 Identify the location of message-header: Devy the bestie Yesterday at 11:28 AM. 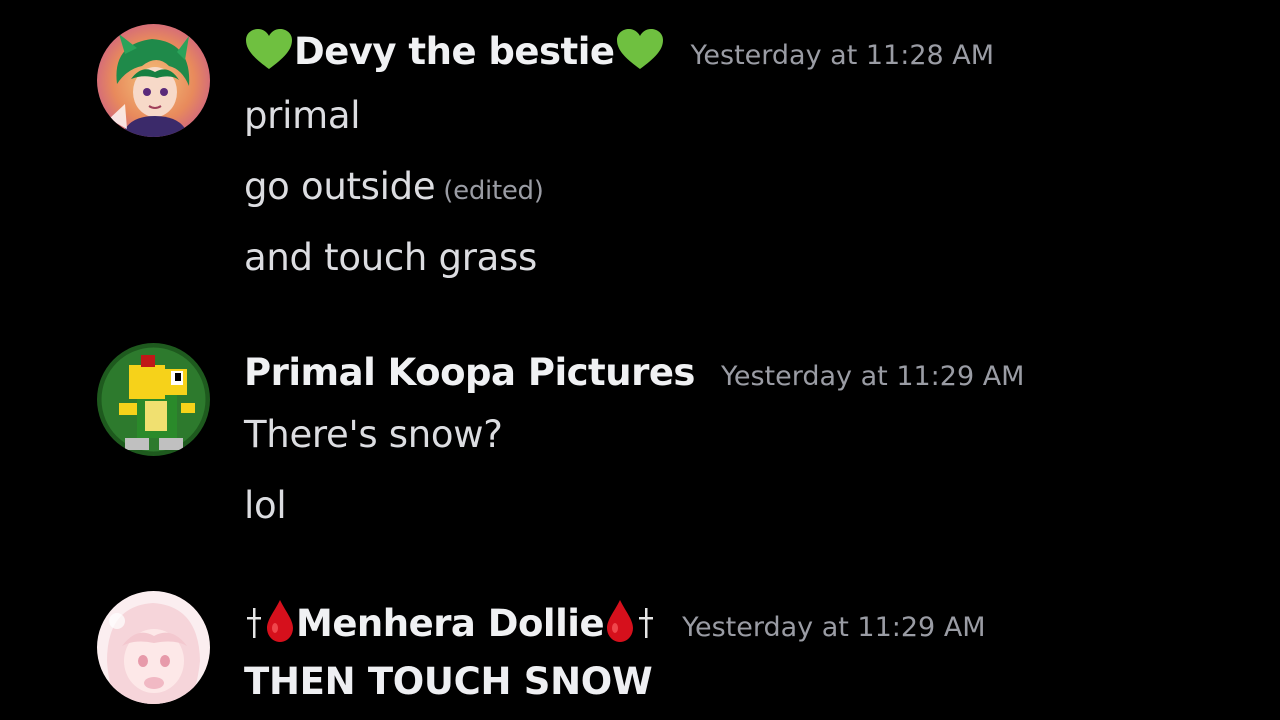
(619, 50).